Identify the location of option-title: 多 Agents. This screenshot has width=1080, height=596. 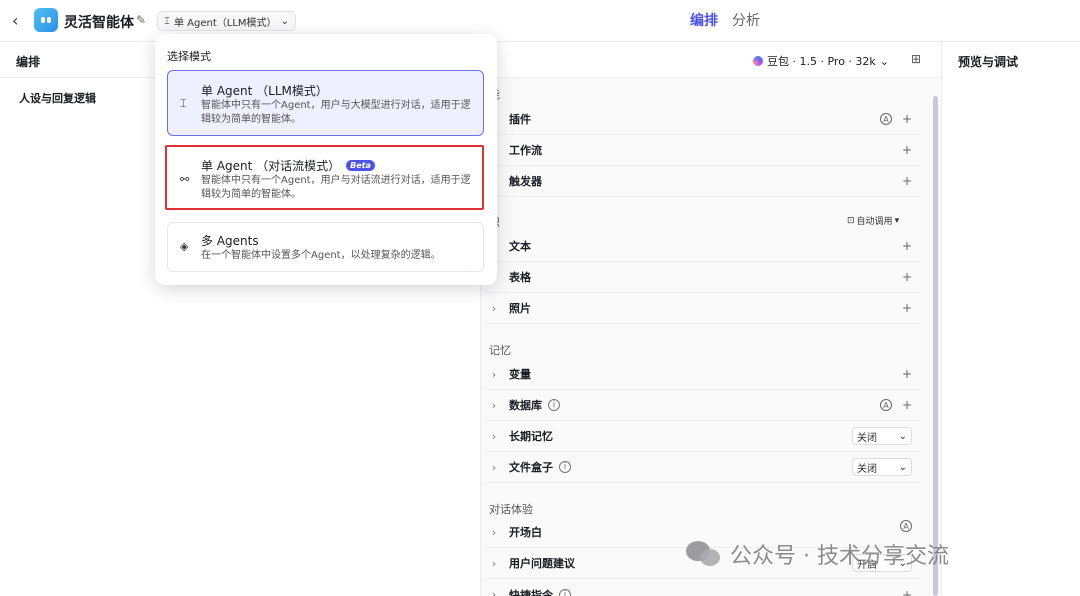
(230, 241).